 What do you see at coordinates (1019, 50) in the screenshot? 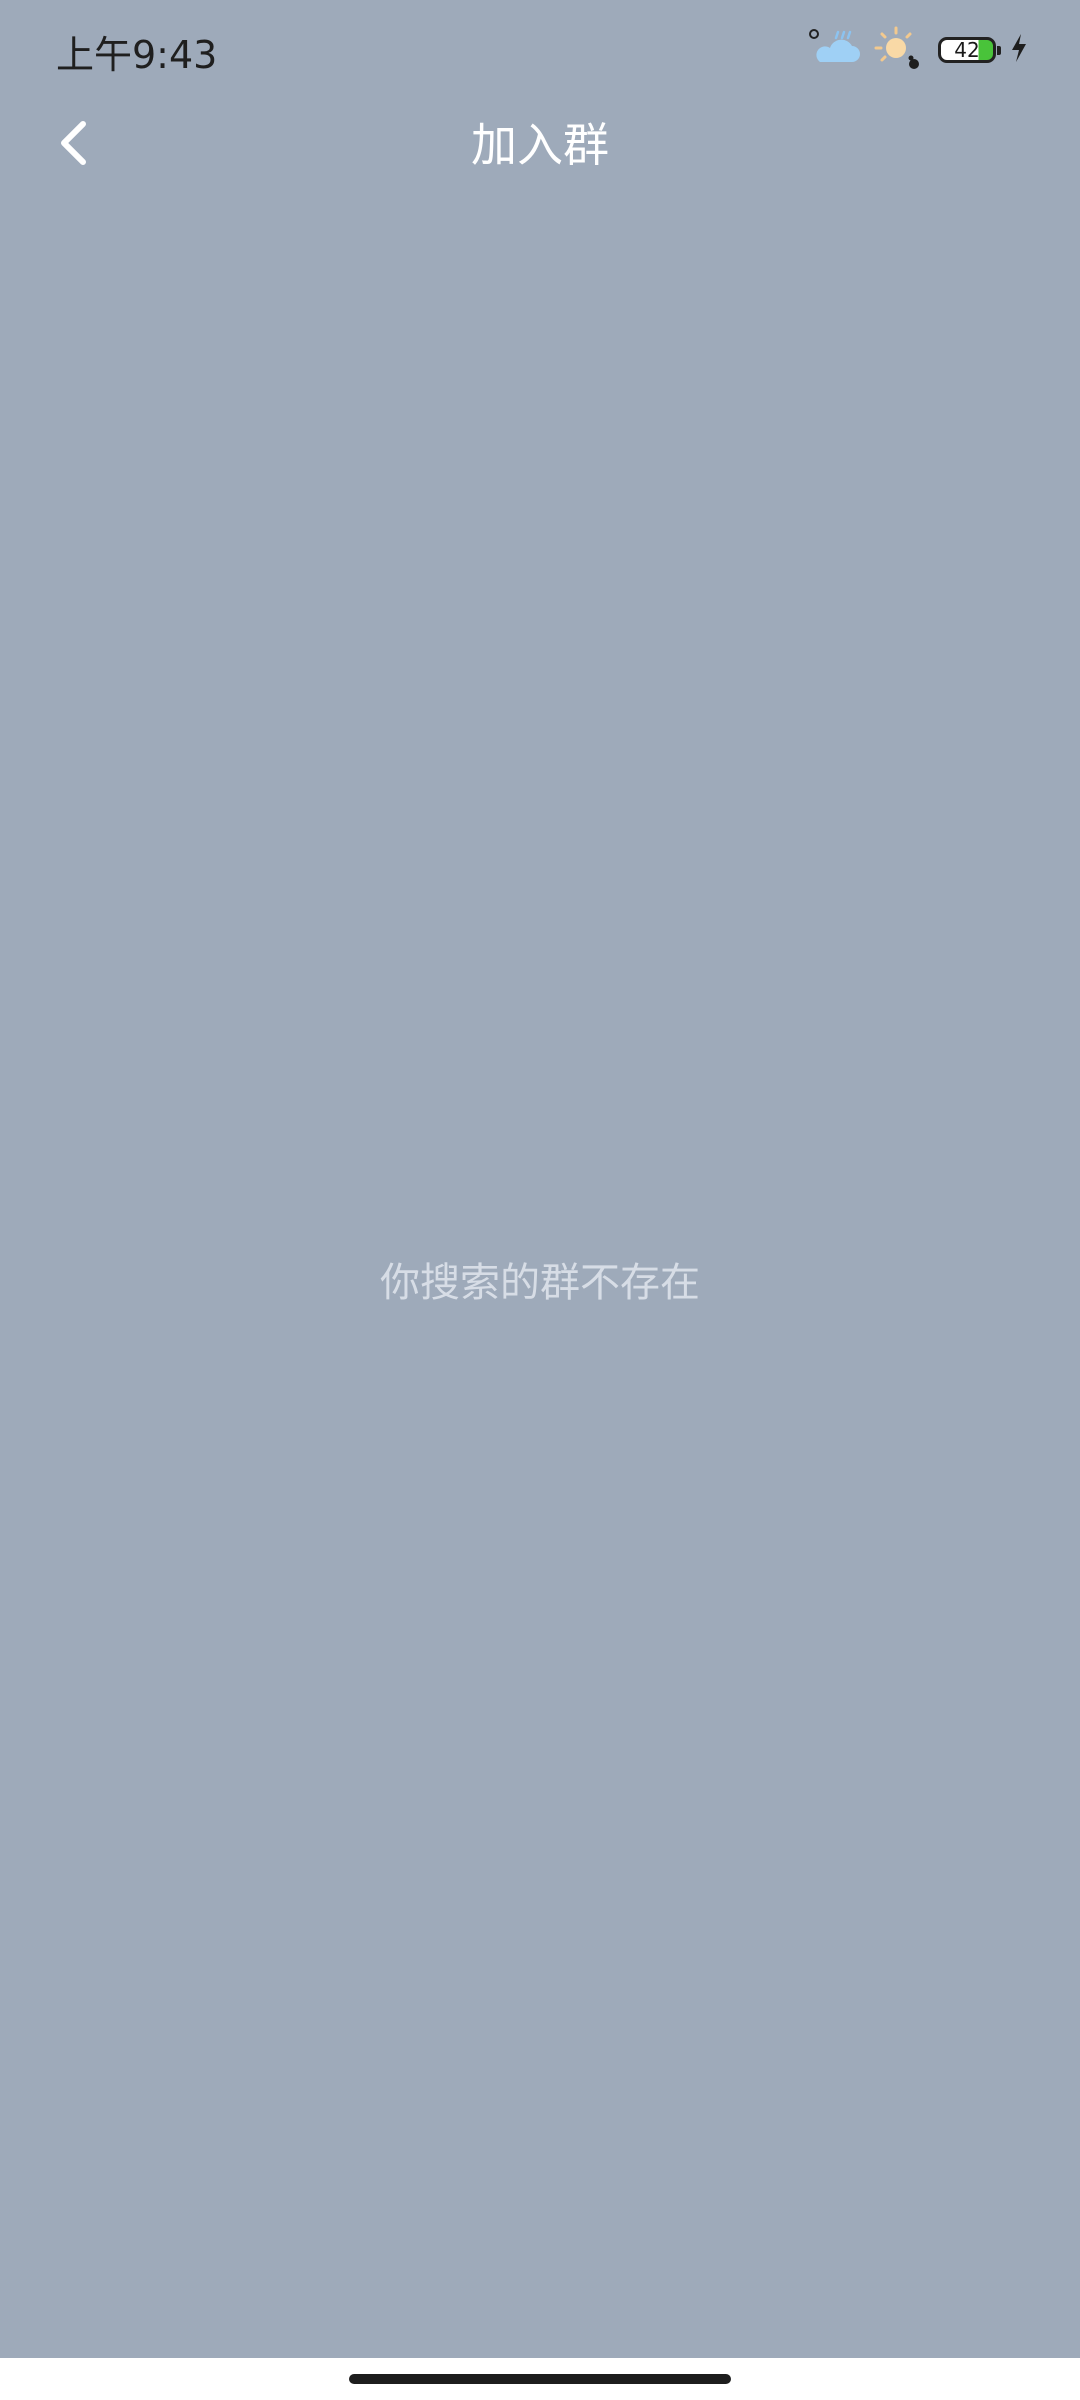
I see `charging-bolt-icon` at bounding box center [1019, 50].